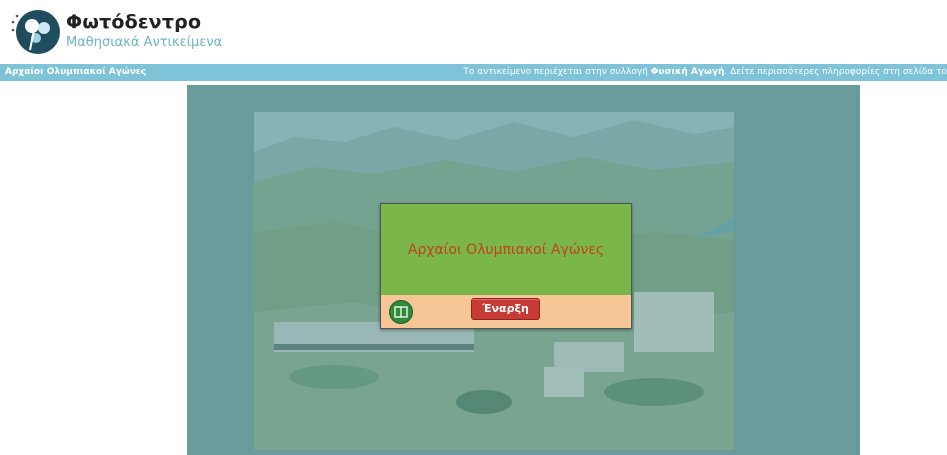 The image size is (947, 455). I want to click on photodentro-logo-icon, so click(34, 32).